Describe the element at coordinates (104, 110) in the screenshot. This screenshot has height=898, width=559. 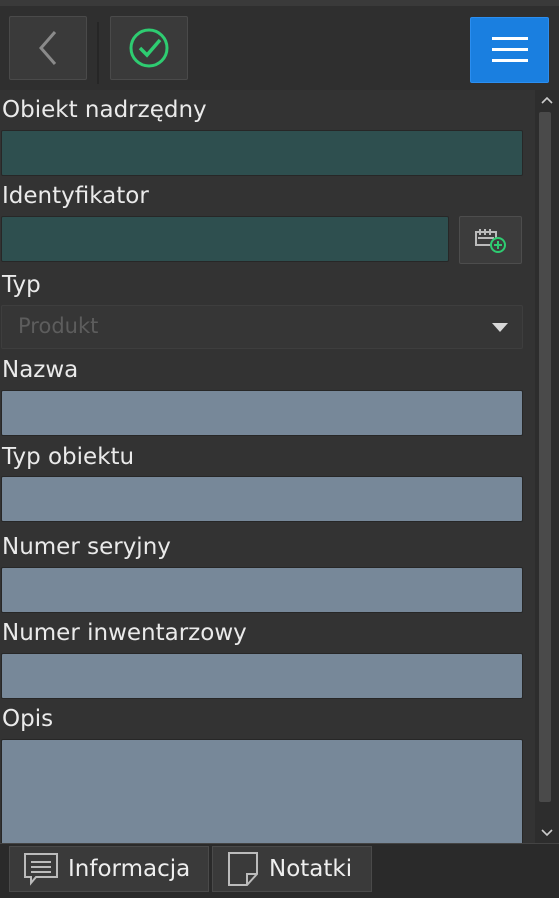
I see `parent-object-label: Obiekt nadrzędny` at that location.